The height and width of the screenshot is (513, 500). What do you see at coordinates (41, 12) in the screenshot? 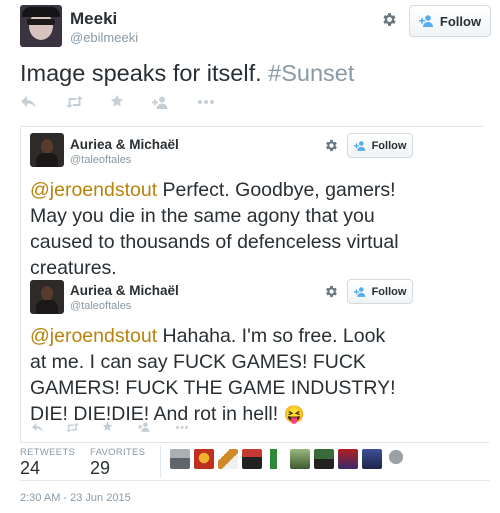
I see `avatar-hair` at bounding box center [41, 12].